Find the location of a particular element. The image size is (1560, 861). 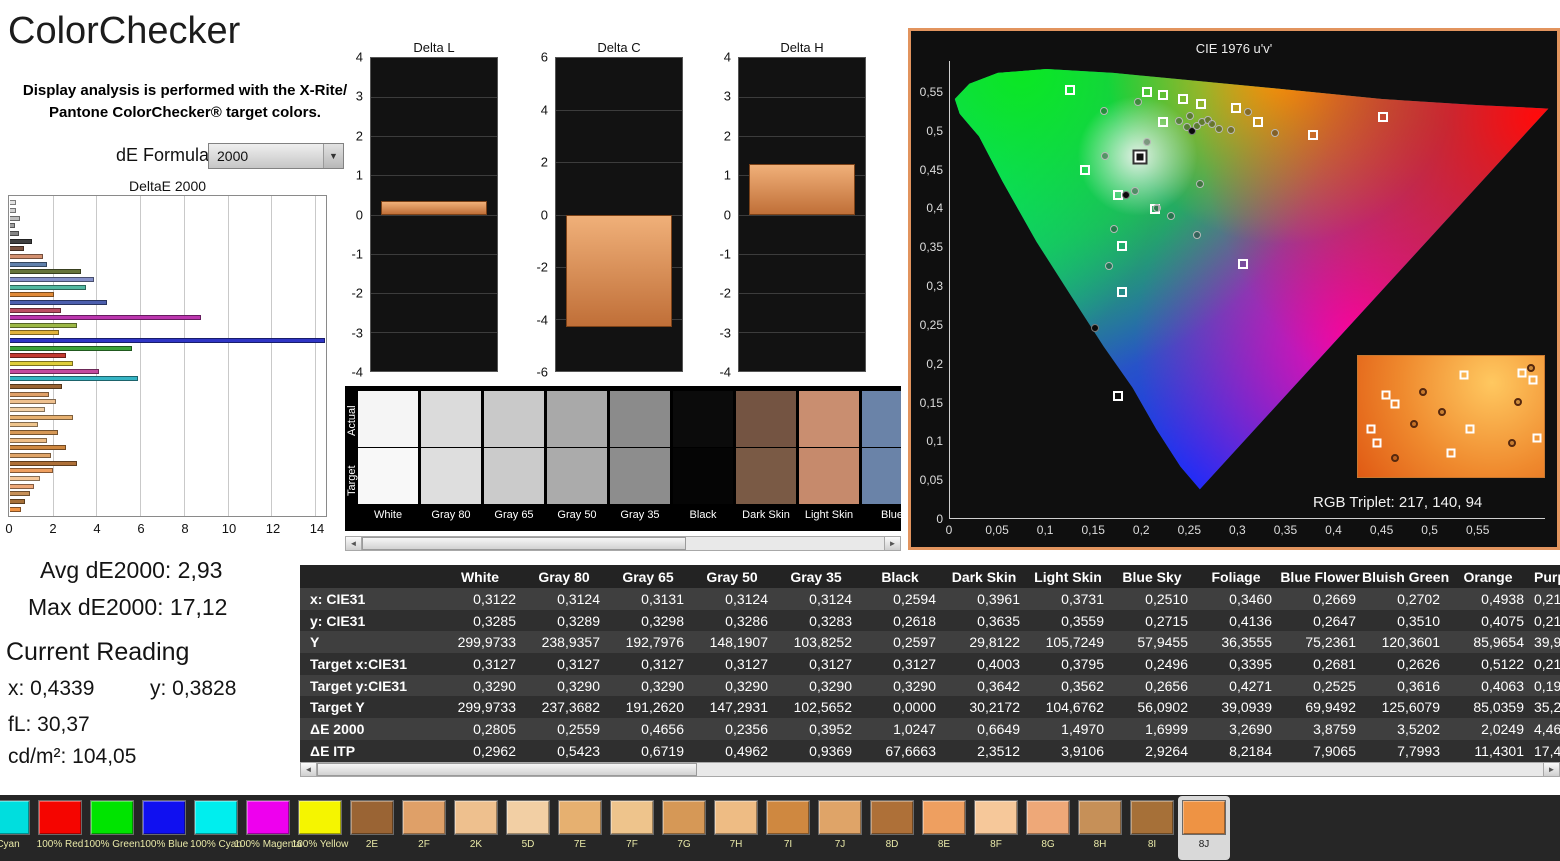

deltae-bars is located at coordinates (167, 356).